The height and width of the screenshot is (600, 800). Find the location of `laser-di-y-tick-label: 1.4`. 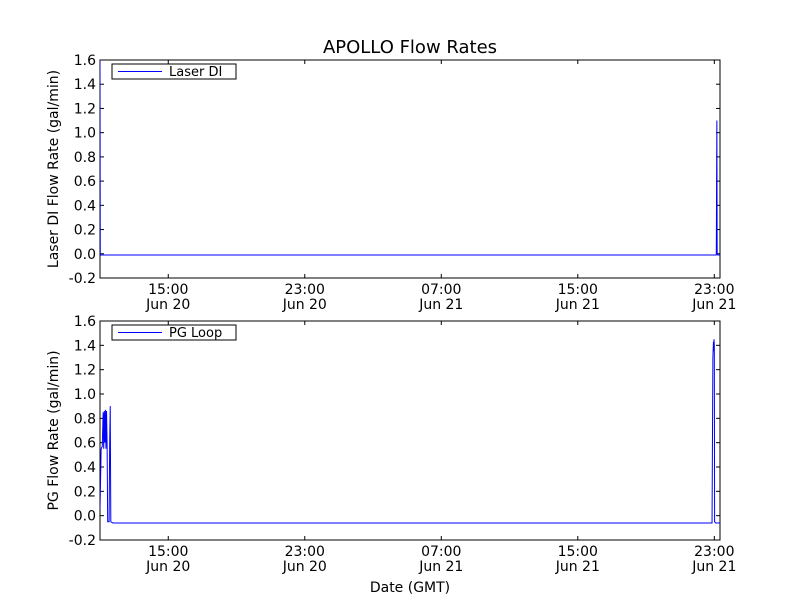

laser-di-y-tick-label: 1.4 is located at coordinates (85, 85).